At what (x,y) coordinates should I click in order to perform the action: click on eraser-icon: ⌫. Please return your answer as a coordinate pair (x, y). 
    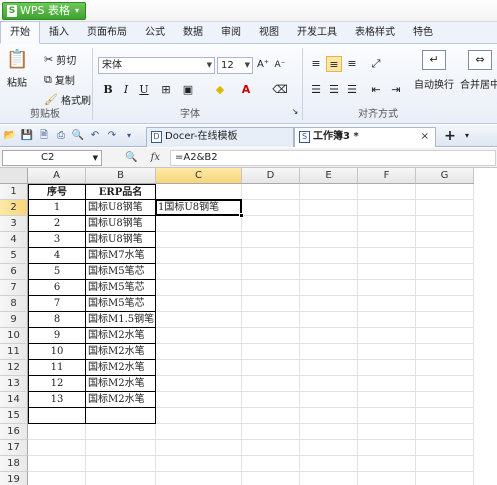
    Looking at the image, I should click on (280, 90).